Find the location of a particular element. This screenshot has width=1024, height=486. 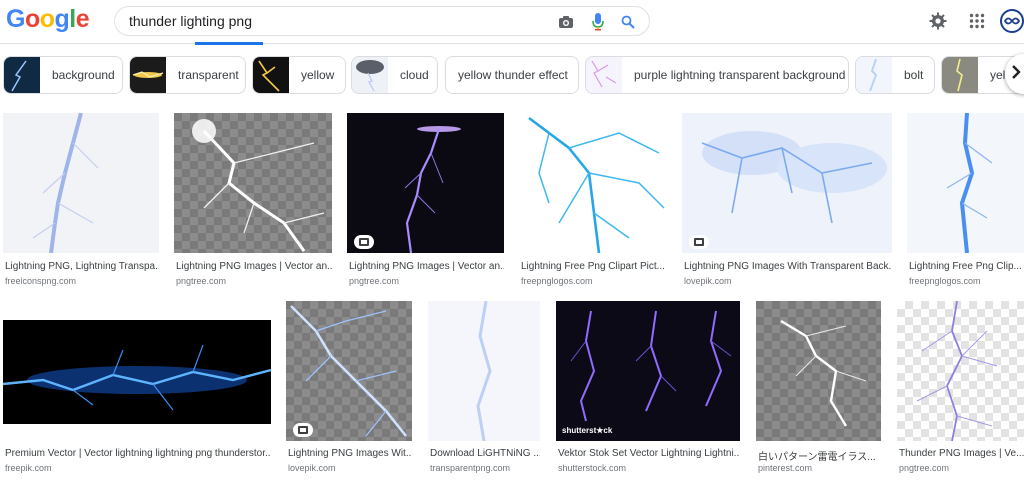

chip-label: transparent is located at coordinates (208, 75).